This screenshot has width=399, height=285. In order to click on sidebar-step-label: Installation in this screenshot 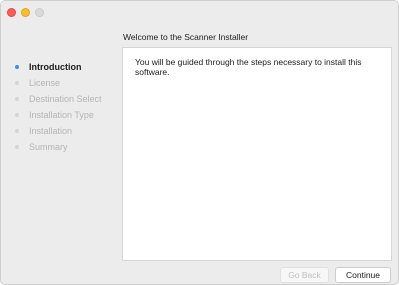, I will do `click(51, 131)`.